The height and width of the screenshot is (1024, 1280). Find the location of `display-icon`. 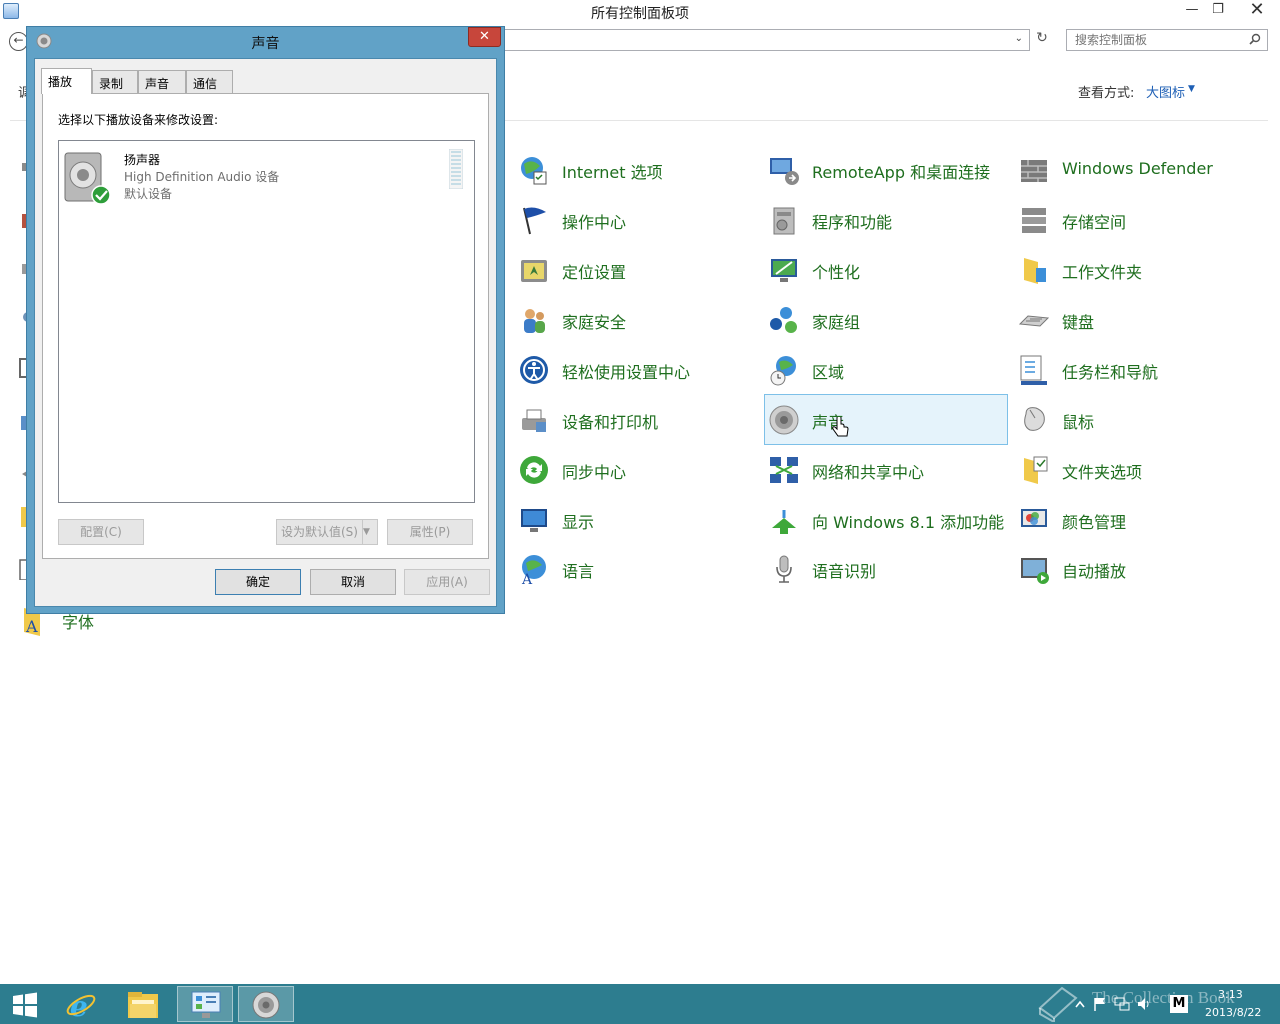

display-icon is located at coordinates (534, 520).